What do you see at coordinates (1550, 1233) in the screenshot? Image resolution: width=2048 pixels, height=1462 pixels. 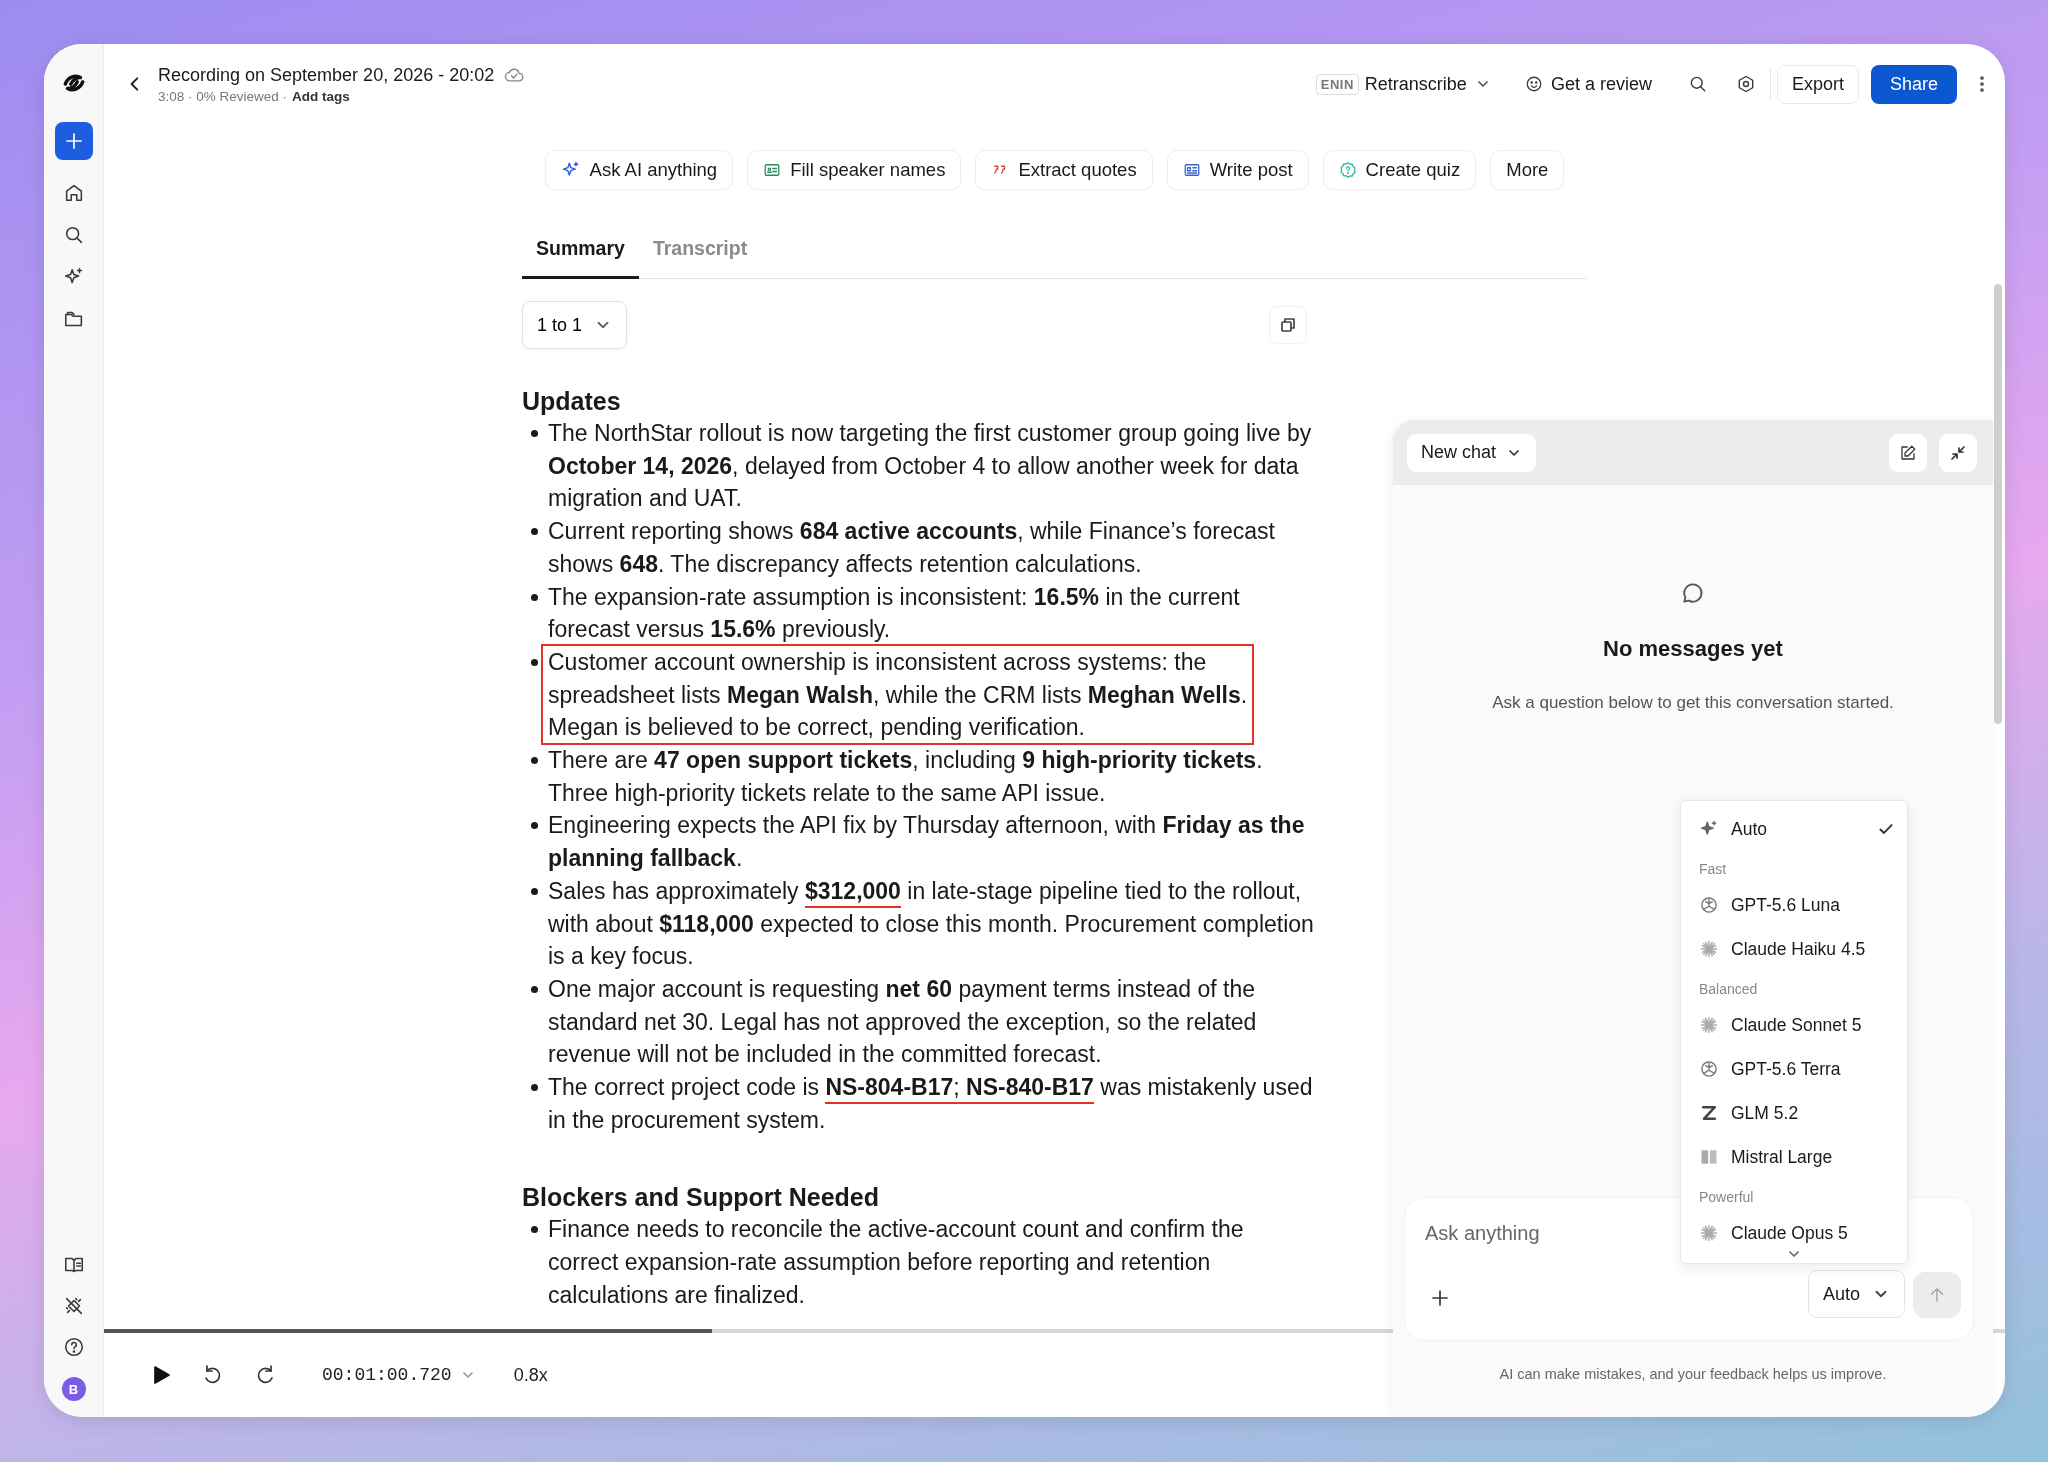 I see `chat-input: Ask anything` at bounding box center [1550, 1233].